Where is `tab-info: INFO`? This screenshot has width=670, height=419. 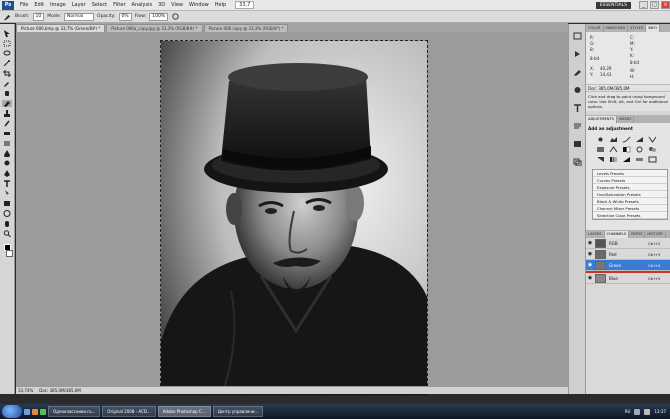 tab-info: INFO is located at coordinates (653, 28).